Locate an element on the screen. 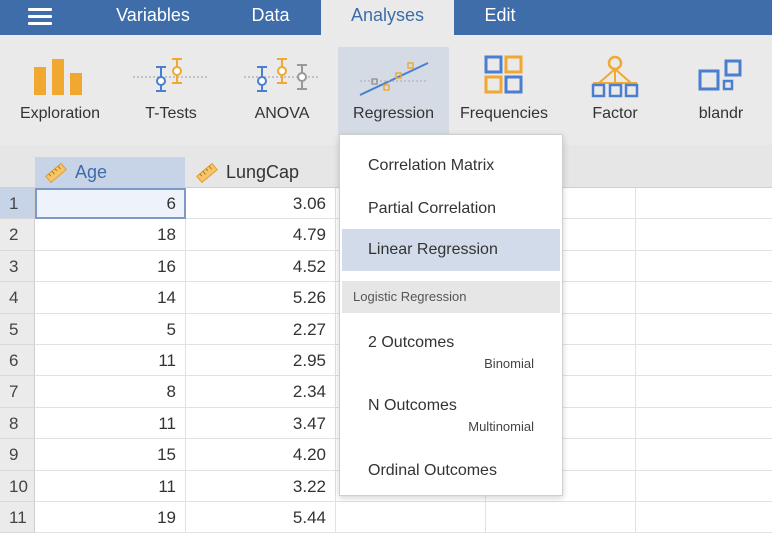  blandr-icon is located at coordinates (721, 77).